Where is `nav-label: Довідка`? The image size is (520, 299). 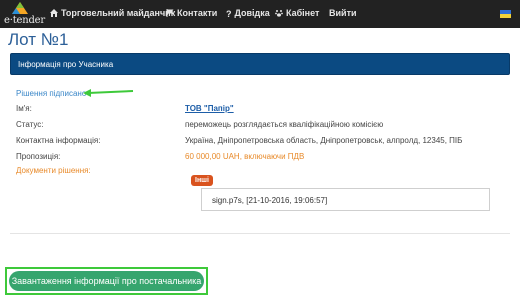
nav-label: Довідка is located at coordinates (252, 13).